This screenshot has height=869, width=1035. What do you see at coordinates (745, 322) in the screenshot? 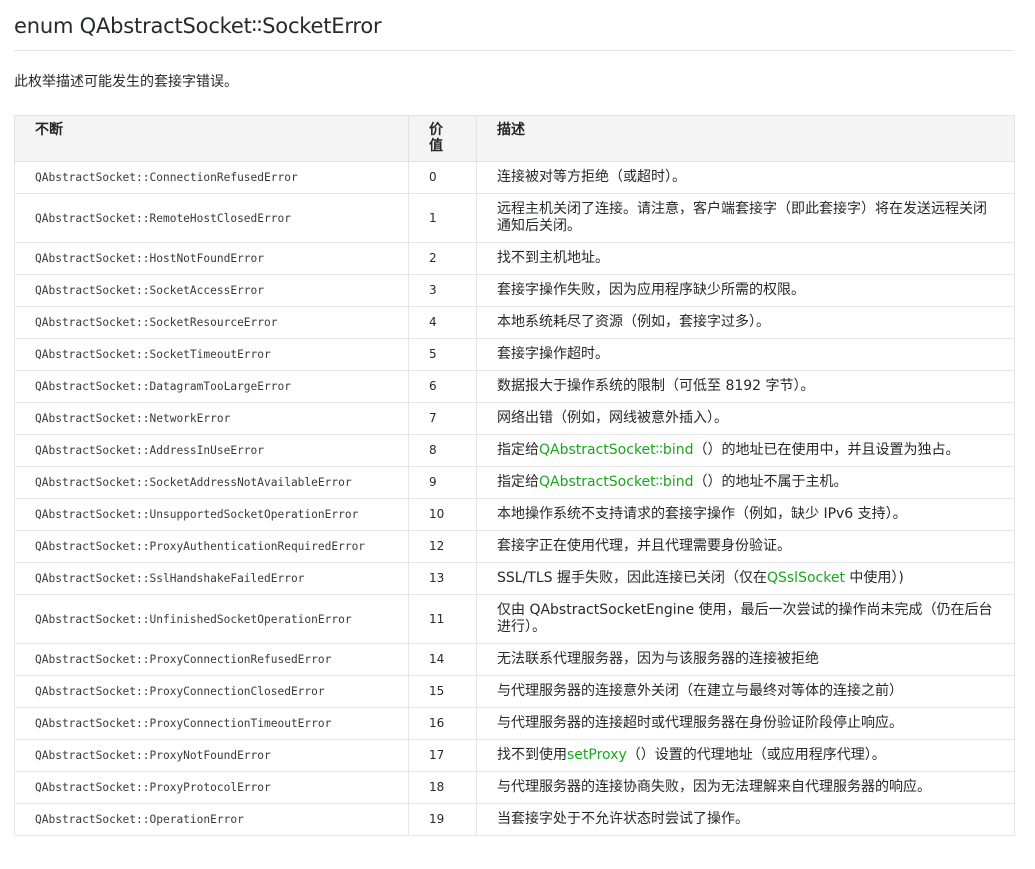
I see `enum-description: 本地系统耗尽了资源（例如，套接字过多）。` at bounding box center [745, 322].